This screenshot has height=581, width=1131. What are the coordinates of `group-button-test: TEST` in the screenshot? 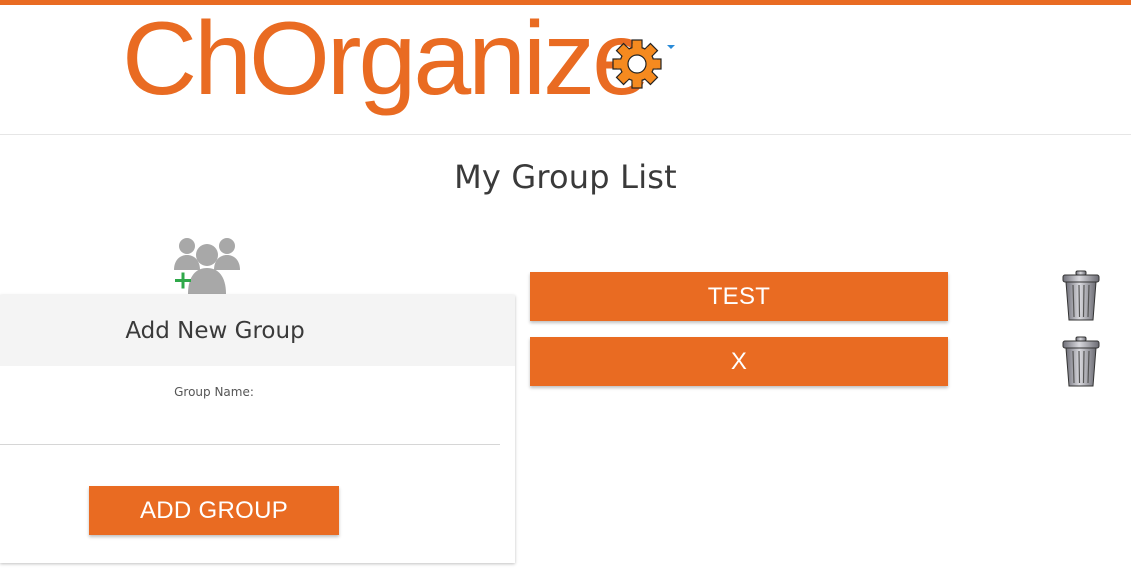 It's located at (739, 296).